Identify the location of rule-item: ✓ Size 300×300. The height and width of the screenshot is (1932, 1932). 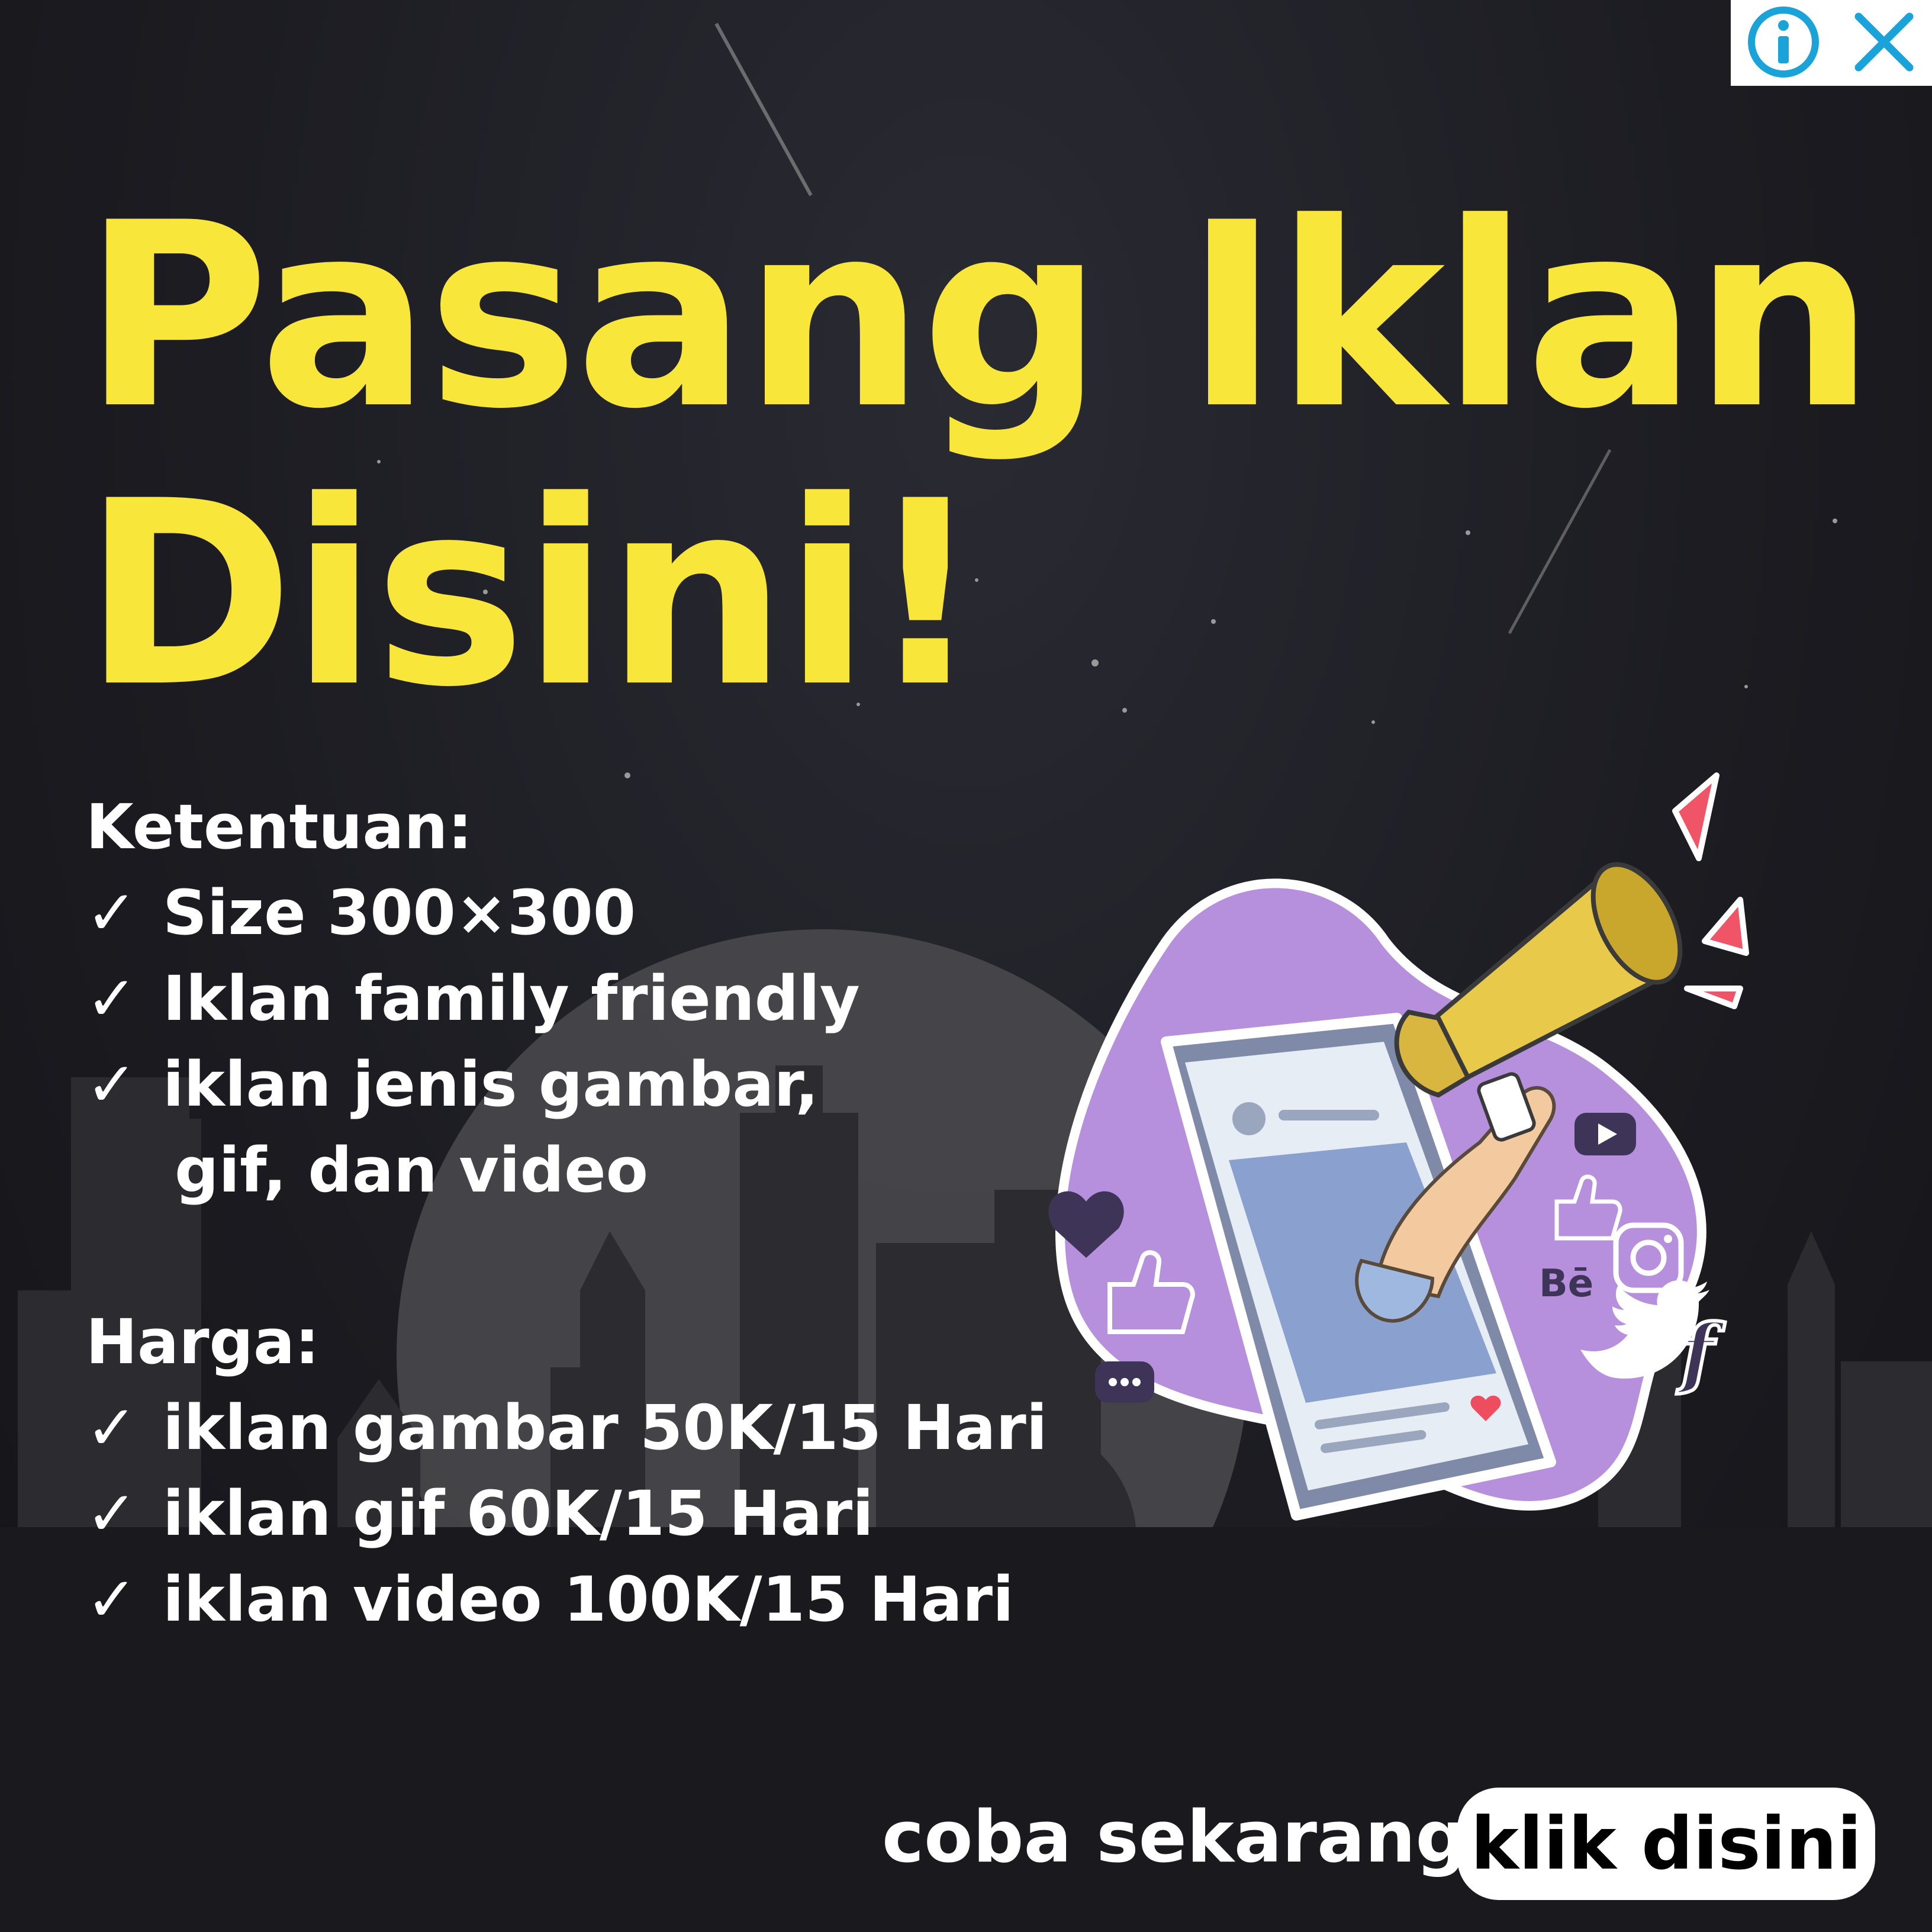
(566, 913).